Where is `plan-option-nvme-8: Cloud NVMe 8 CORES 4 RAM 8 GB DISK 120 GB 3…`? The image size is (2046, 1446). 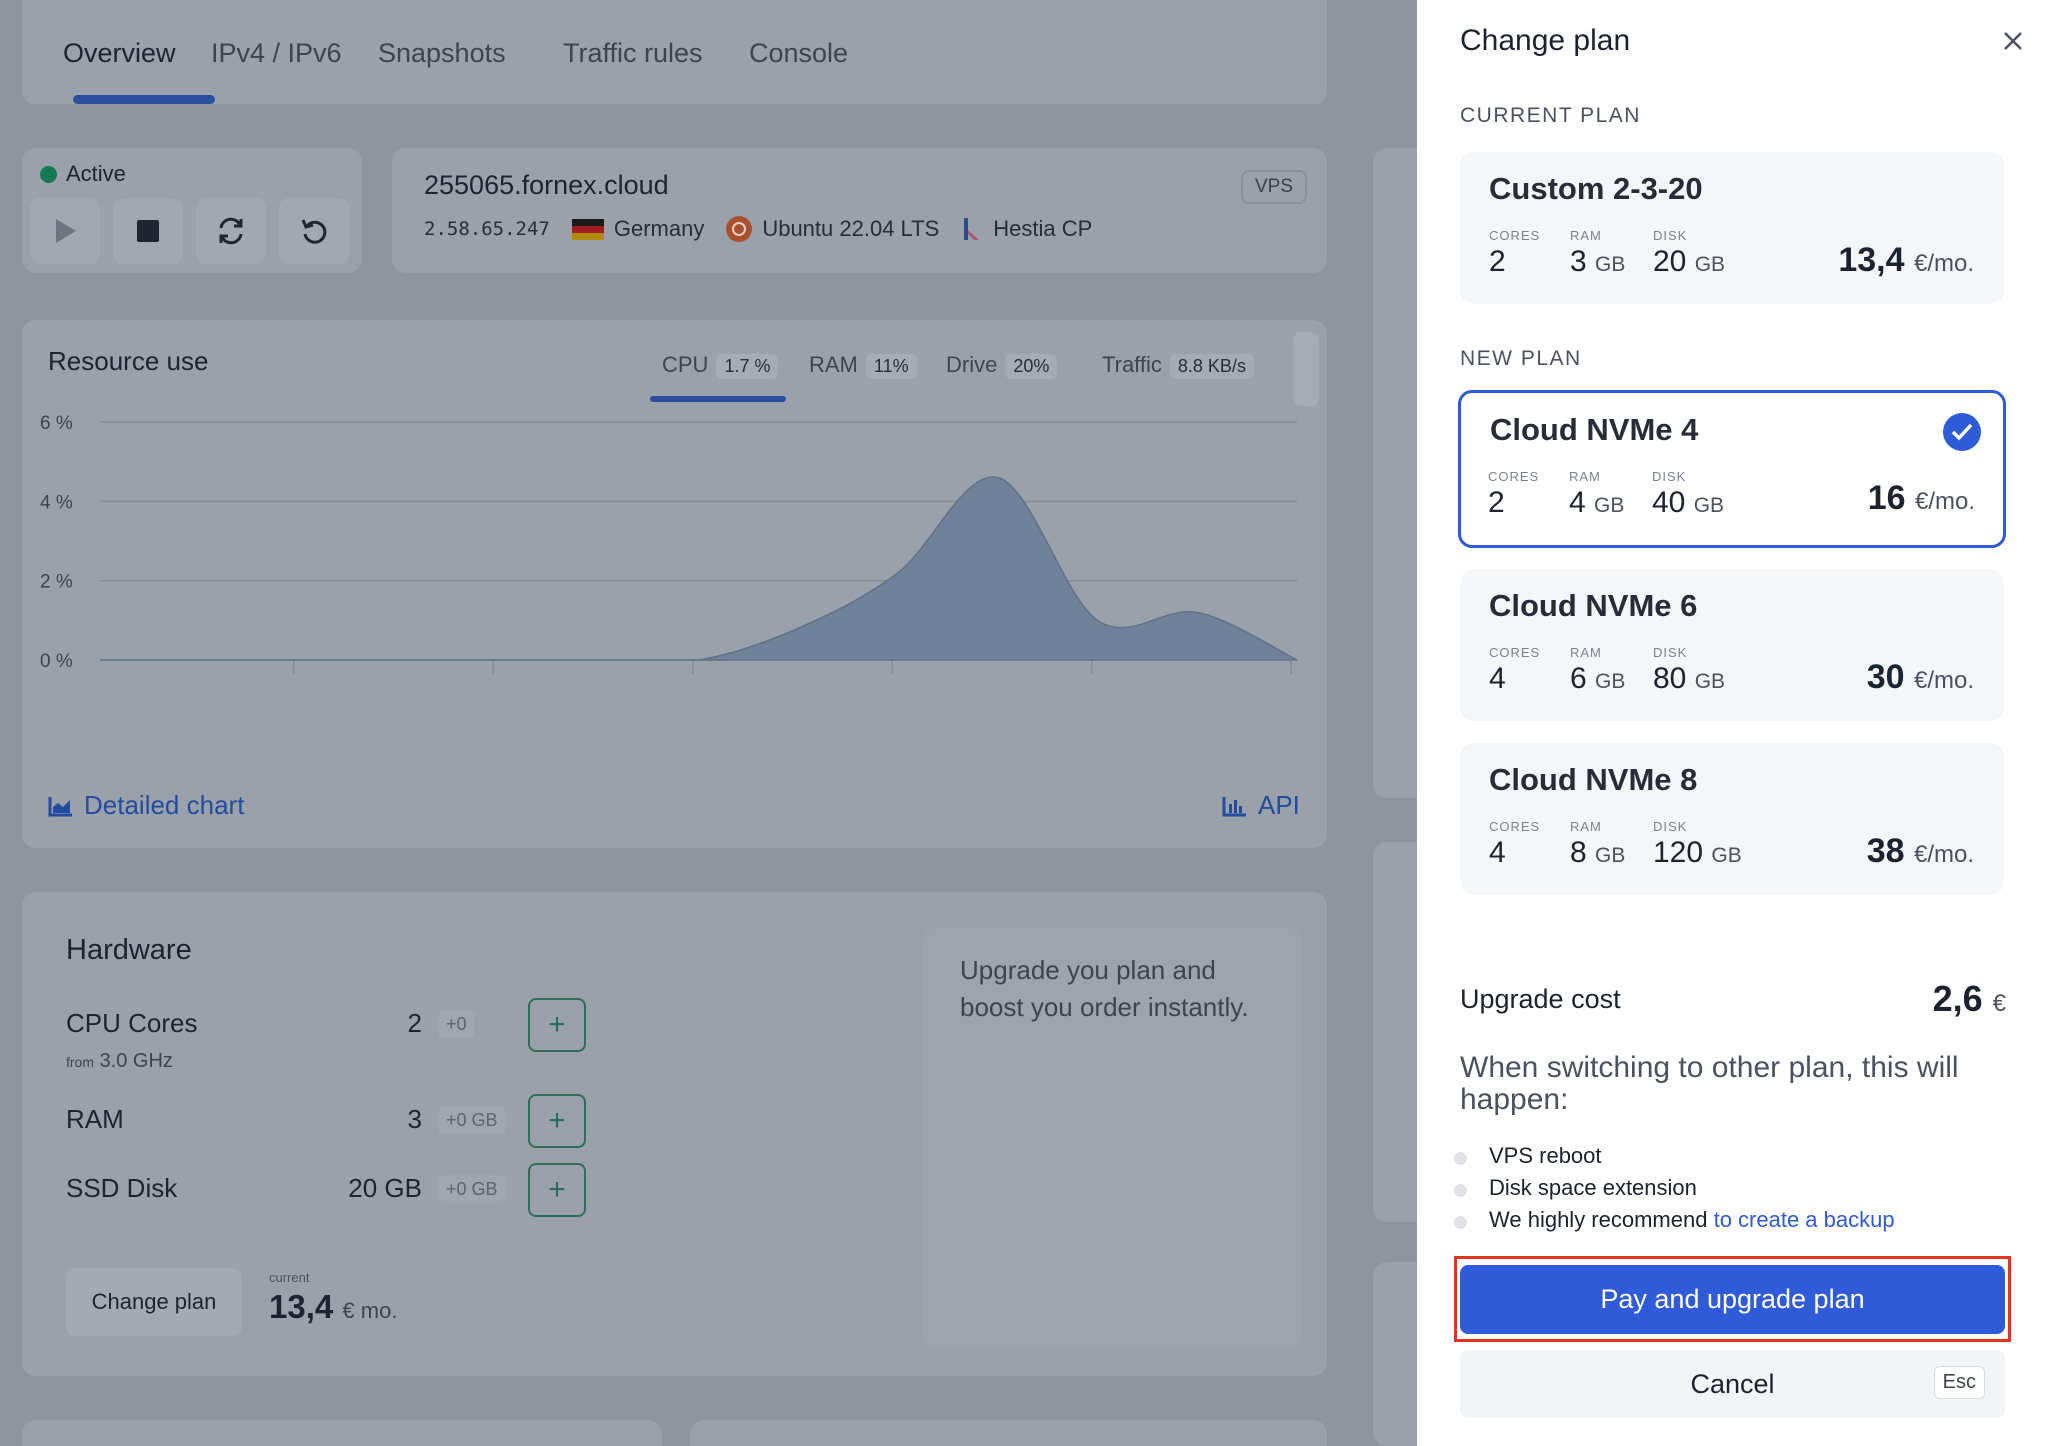 plan-option-nvme-8: Cloud NVMe 8 CORES 4 RAM 8 GB DISK 120 GB 3… is located at coordinates (1732, 819).